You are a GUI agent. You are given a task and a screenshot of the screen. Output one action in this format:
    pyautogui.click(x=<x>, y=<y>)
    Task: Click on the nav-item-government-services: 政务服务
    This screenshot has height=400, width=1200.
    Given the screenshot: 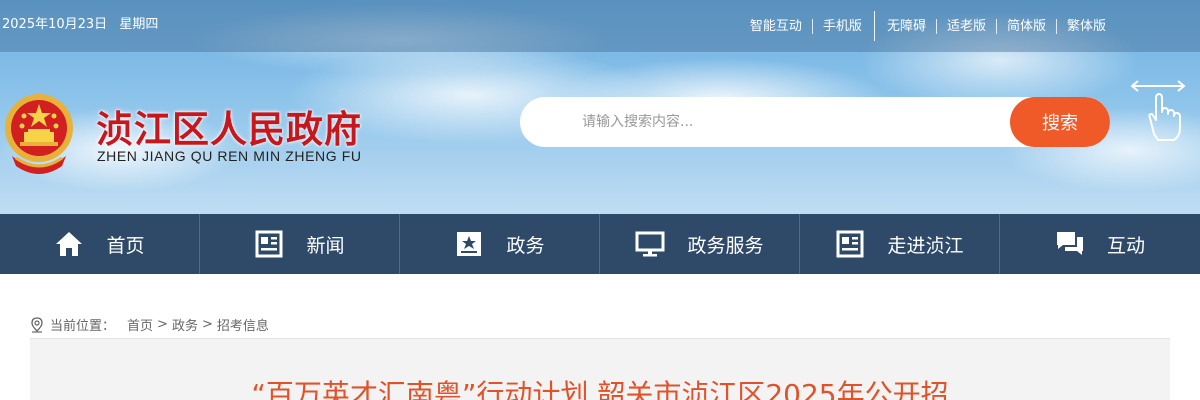 What is the action you would take?
    pyautogui.click(x=700, y=244)
    